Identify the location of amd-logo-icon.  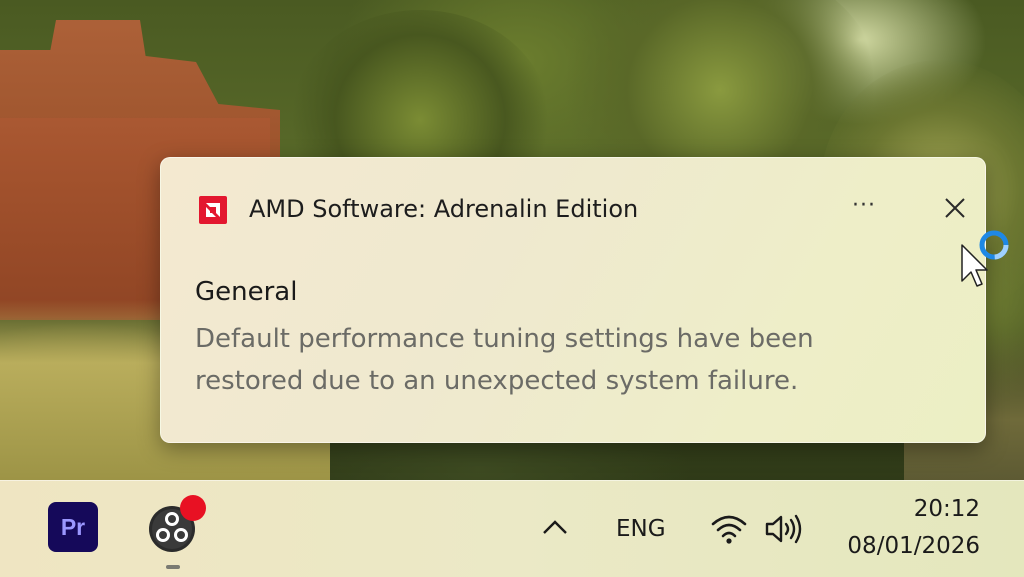
(213, 210).